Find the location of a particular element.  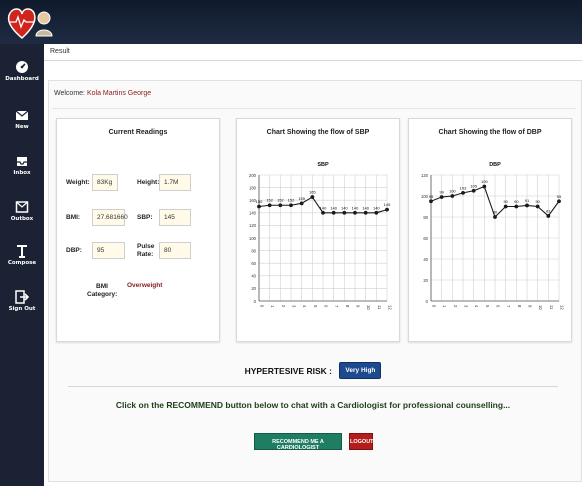

dbp-label: DBP: is located at coordinates (74, 250).